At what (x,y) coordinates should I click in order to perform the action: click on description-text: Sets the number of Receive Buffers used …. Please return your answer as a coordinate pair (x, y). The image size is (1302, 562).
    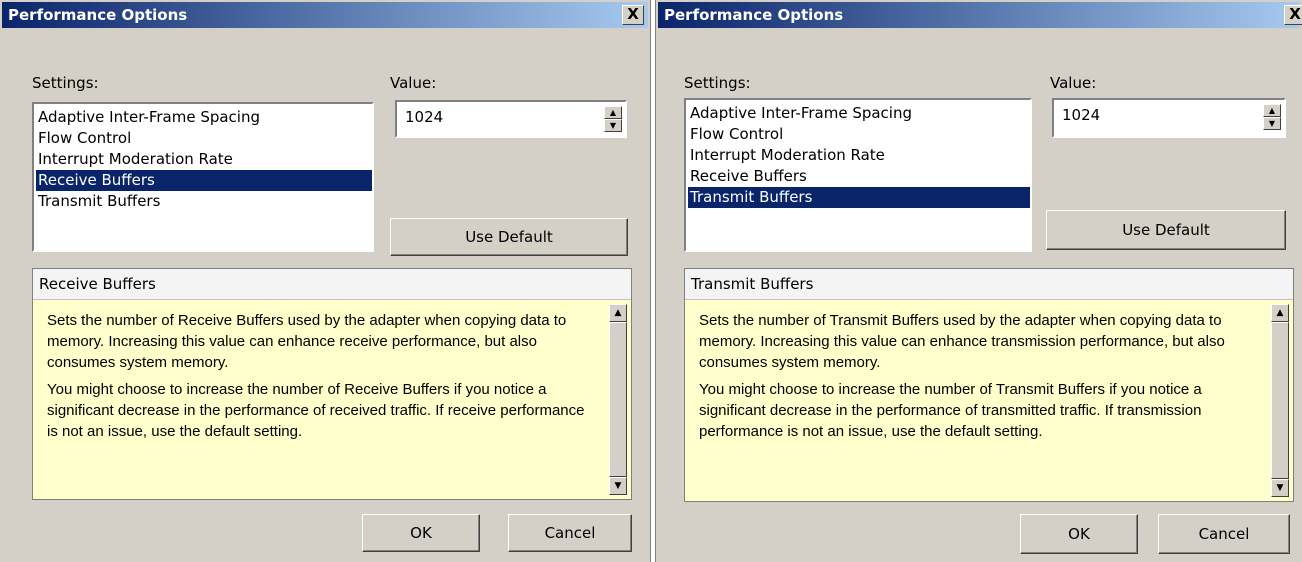
    Looking at the image, I should click on (319, 379).